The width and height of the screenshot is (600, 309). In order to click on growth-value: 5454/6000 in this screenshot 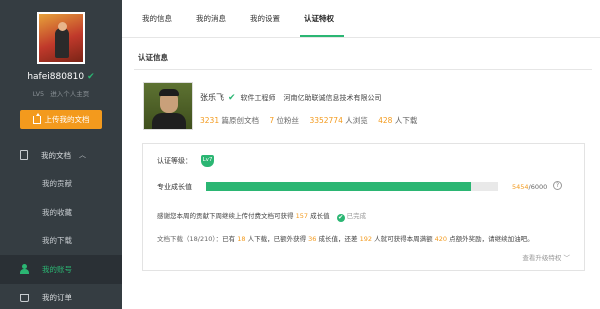, I will do `click(529, 187)`.